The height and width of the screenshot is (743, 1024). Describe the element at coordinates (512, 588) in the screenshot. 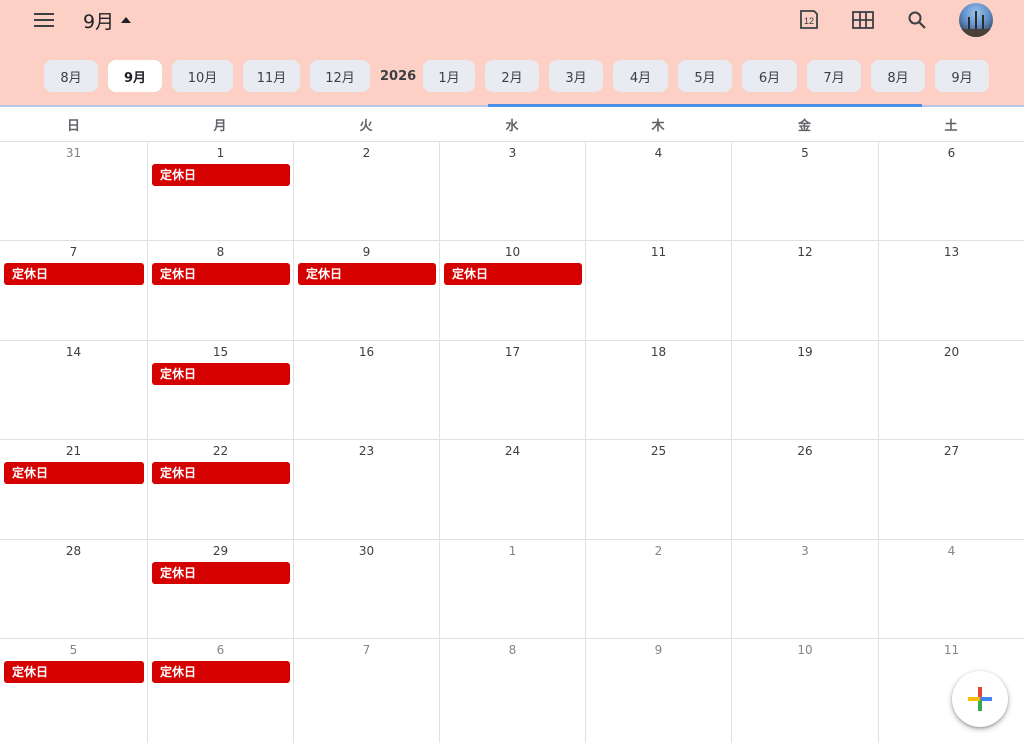

I see `day-cell: 1` at that location.